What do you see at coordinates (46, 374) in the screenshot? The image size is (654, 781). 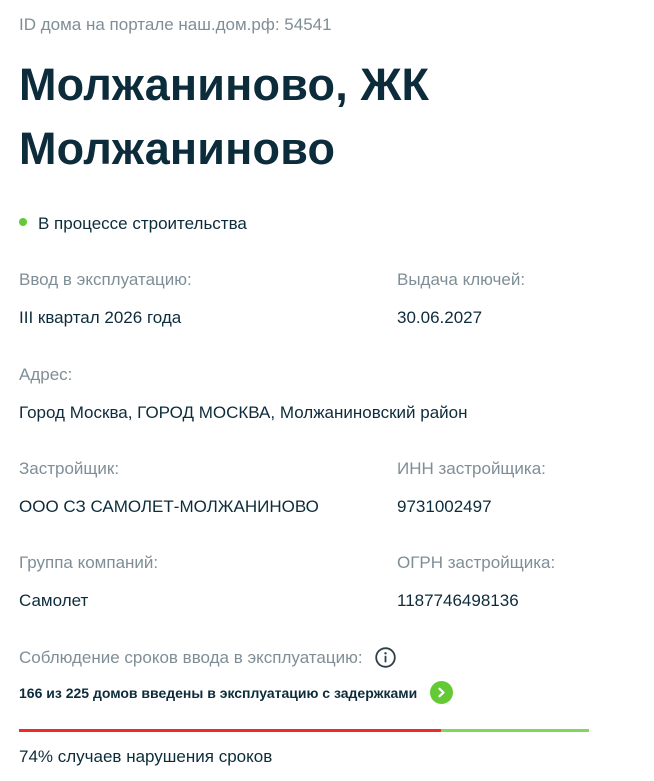 I see `address-label: Адрес:` at bounding box center [46, 374].